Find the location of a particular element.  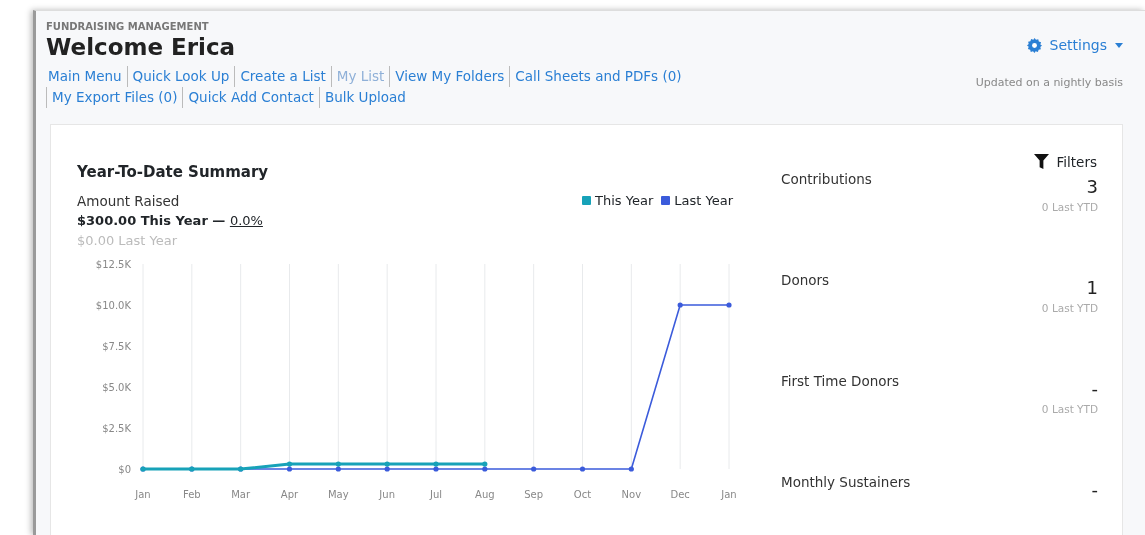

x-axis-label: Mar is located at coordinates (241, 495).